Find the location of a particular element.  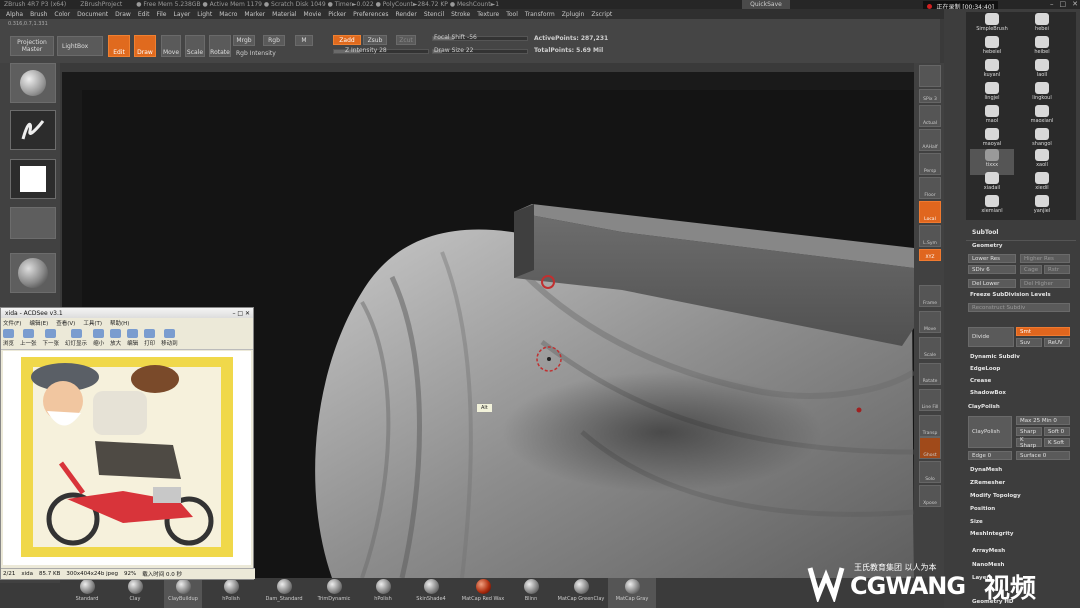

size-item: Size is located at coordinates (976, 522).